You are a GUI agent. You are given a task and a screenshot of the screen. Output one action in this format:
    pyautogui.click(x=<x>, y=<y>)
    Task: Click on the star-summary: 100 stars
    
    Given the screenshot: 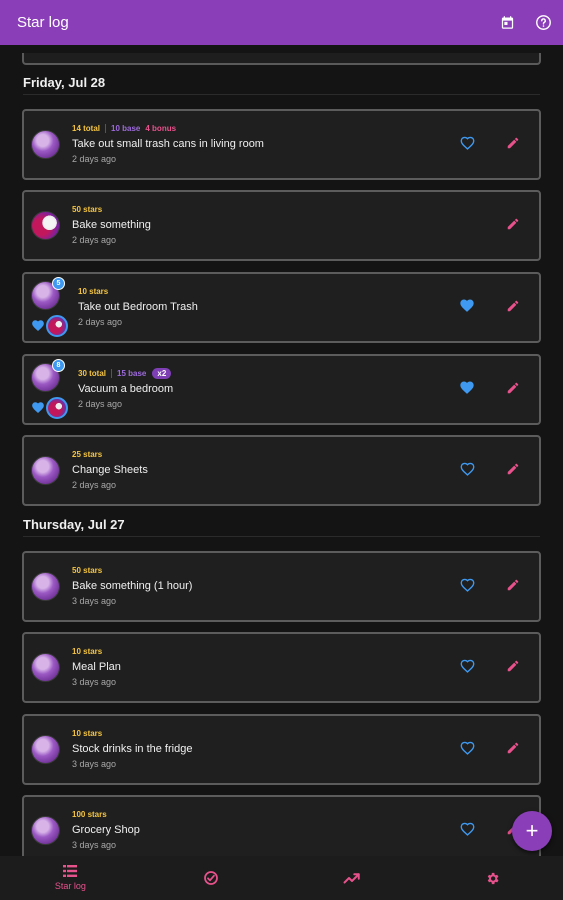 What is the action you would take?
    pyautogui.click(x=106, y=814)
    